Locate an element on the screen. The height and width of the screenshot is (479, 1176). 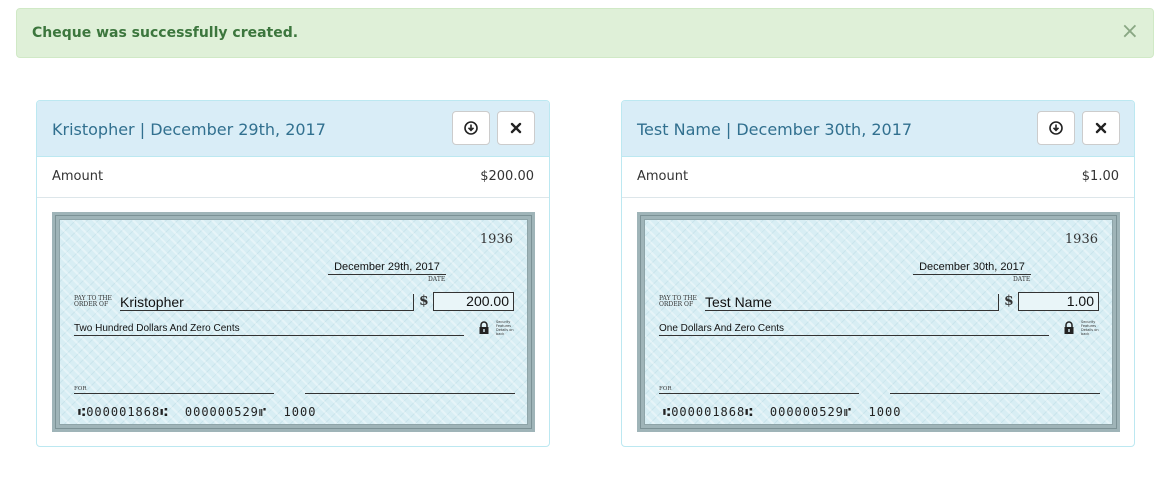
panel-heading: Test Name | December 30th, 2017 is located at coordinates (878, 129).